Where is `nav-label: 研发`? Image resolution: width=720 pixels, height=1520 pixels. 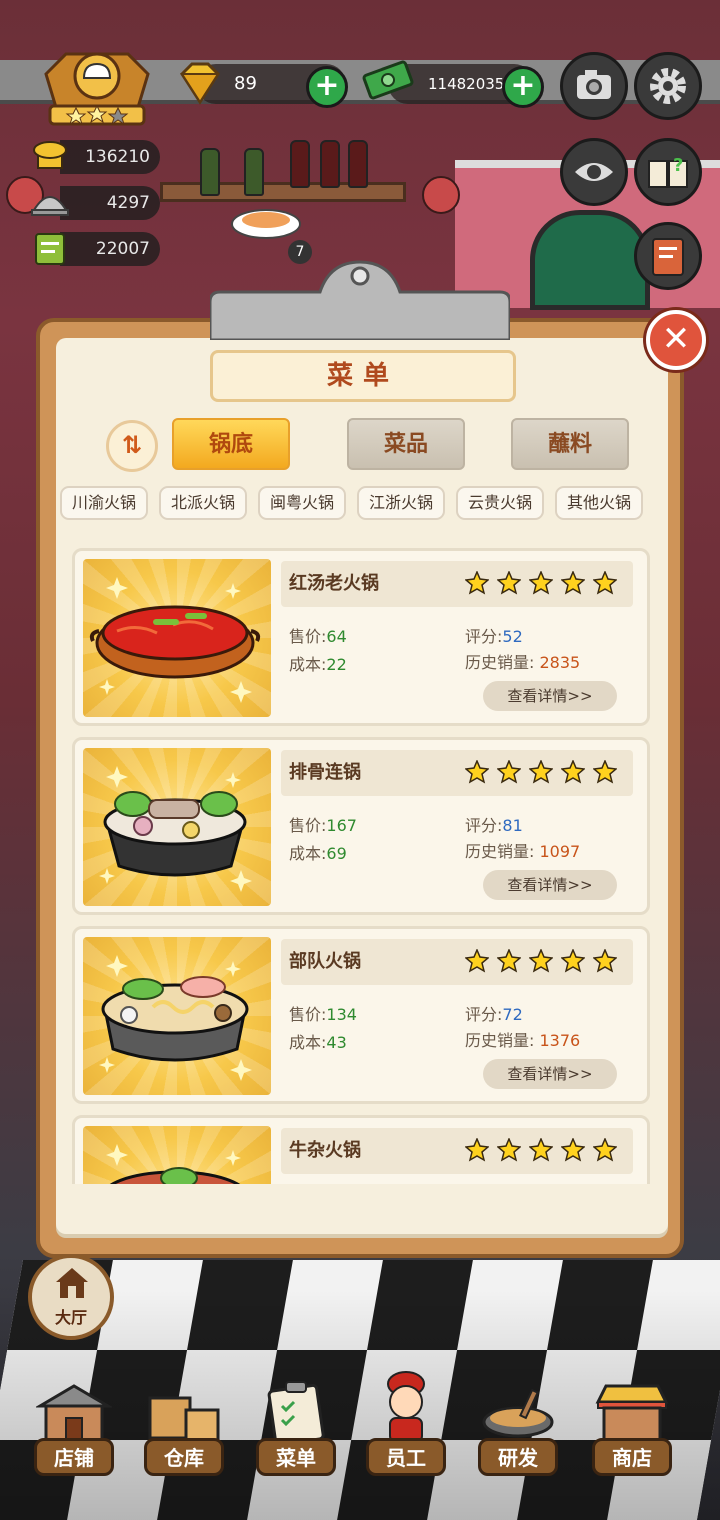 nav-label: 研发 is located at coordinates (518, 1457).